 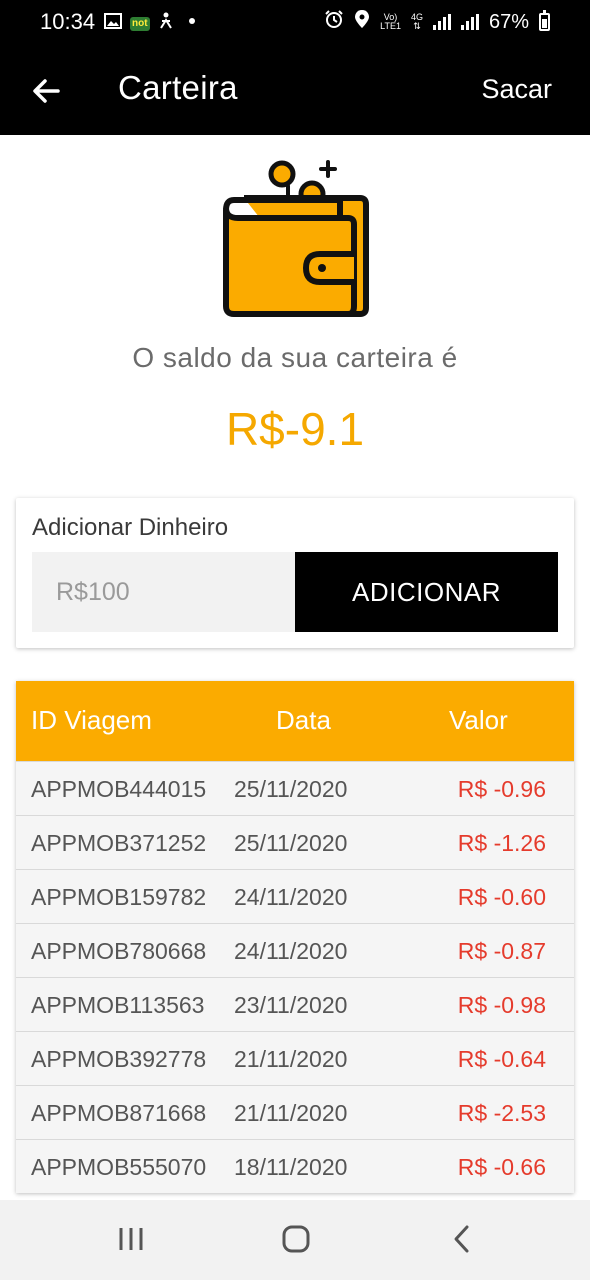 What do you see at coordinates (119, 789) in the screenshot?
I see `trip-id: APPMOB444015` at bounding box center [119, 789].